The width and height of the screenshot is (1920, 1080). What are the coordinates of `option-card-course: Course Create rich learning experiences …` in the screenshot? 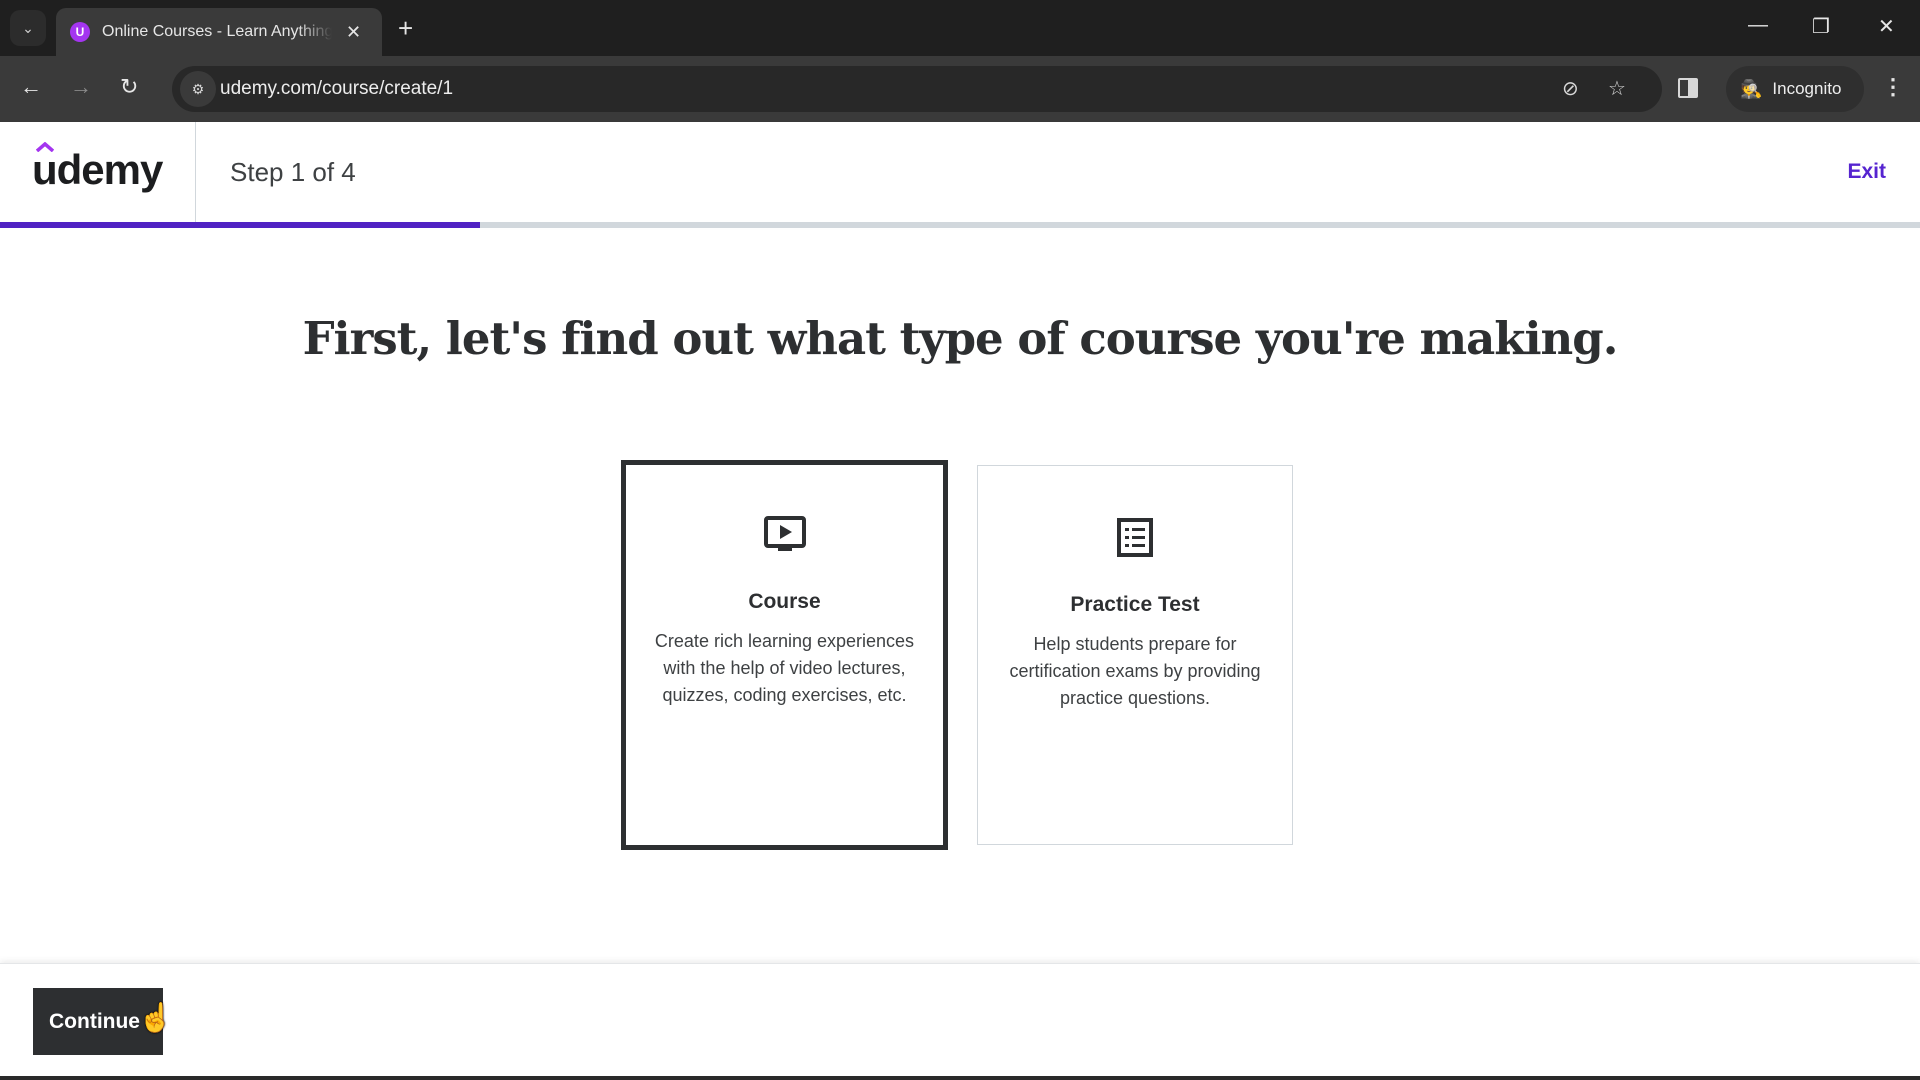 It's located at (784, 655).